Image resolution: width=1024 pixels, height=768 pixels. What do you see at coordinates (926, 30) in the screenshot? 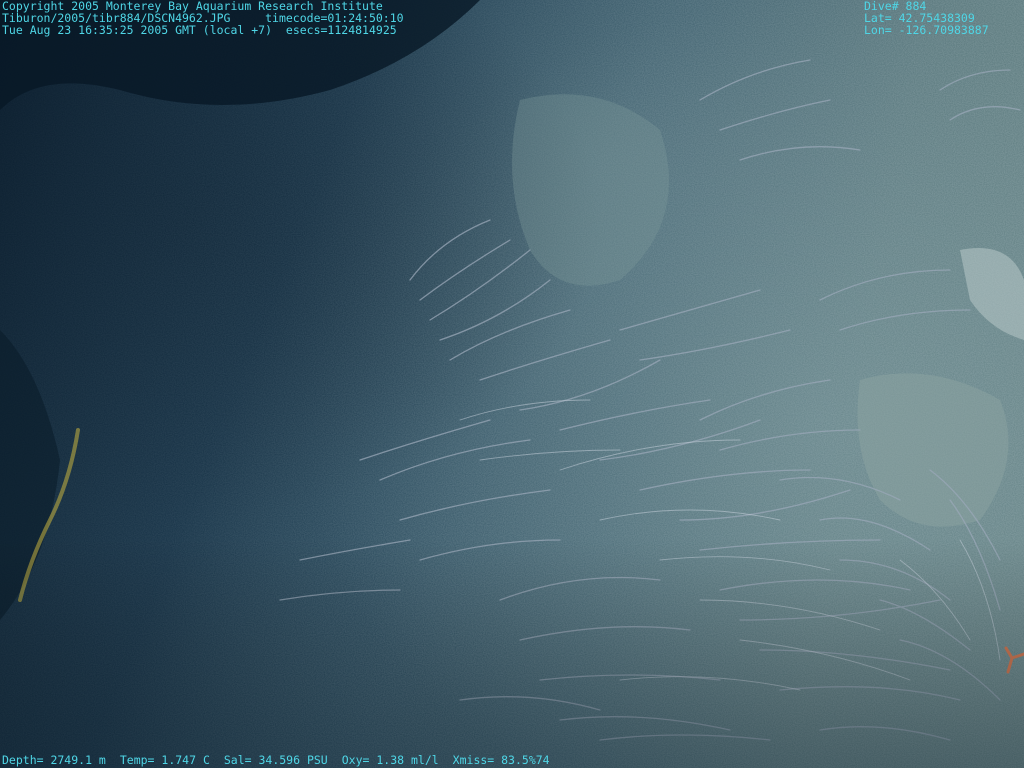
I see `lon-label: Lon= -126.70983887` at bounding box center [926, 30].